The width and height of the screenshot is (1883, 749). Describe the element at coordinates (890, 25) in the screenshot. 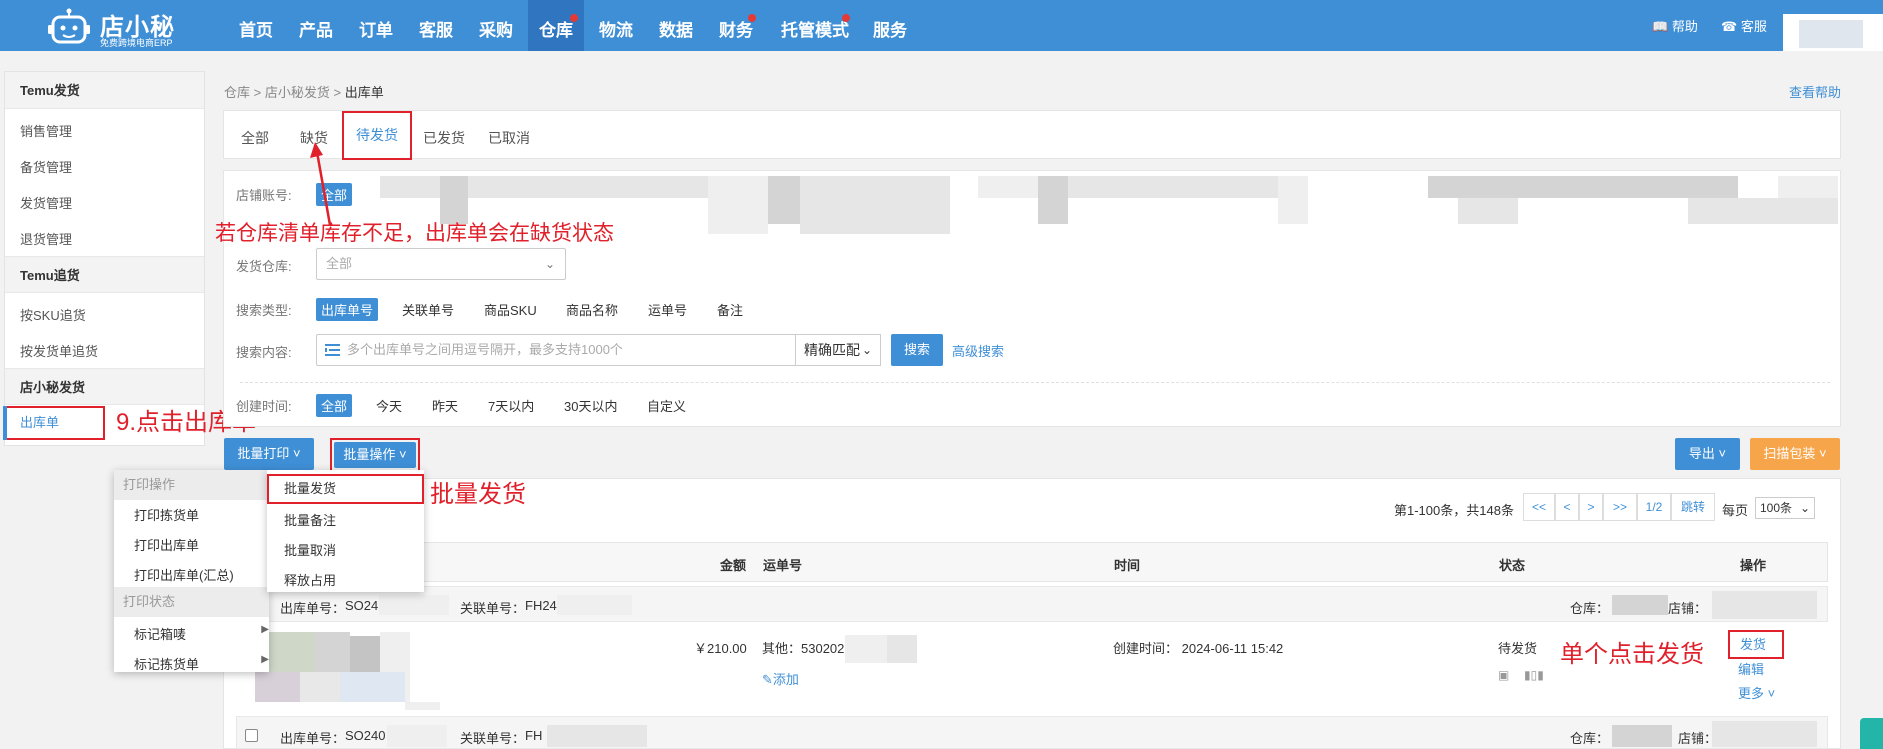

I see `nav-service: 服务` at that location.